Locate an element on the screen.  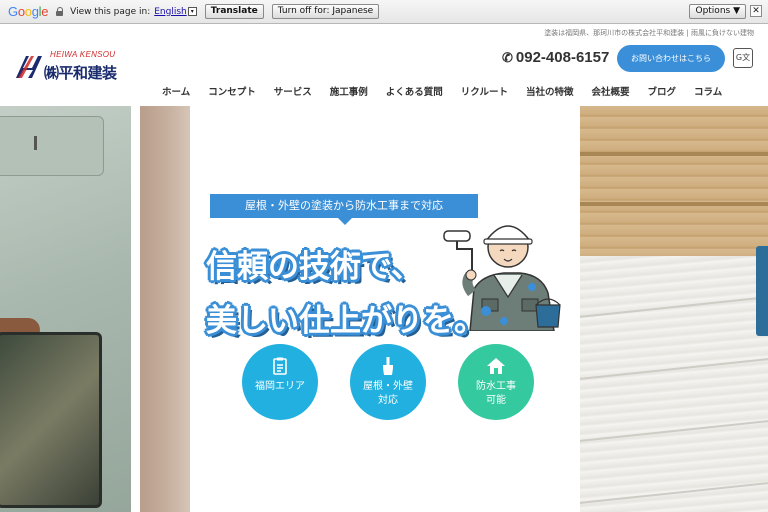
clipboard-icon is located at coordinates (280, 366).